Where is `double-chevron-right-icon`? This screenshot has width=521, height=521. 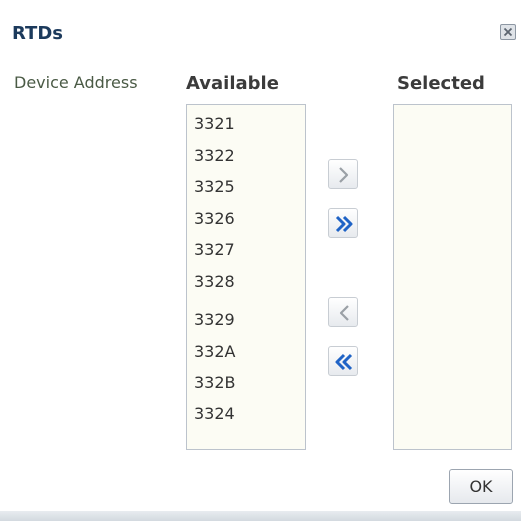
double-chevron-right-icon is located at coordinates (344, 224).